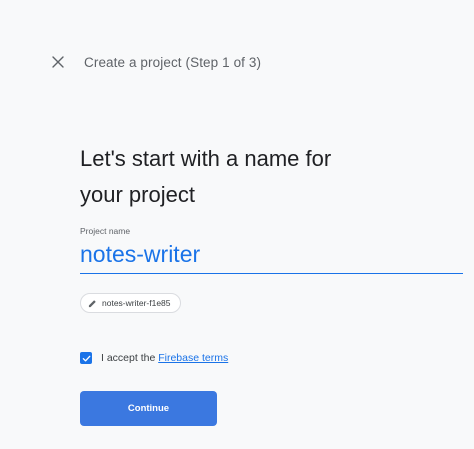 The width and height of the screenshot is (474, 449). What do you see at coordinates (136, 303) in the screenshot?
I see `project-id-text: notes-writer-f1e85` at bounding box center [136, 303].